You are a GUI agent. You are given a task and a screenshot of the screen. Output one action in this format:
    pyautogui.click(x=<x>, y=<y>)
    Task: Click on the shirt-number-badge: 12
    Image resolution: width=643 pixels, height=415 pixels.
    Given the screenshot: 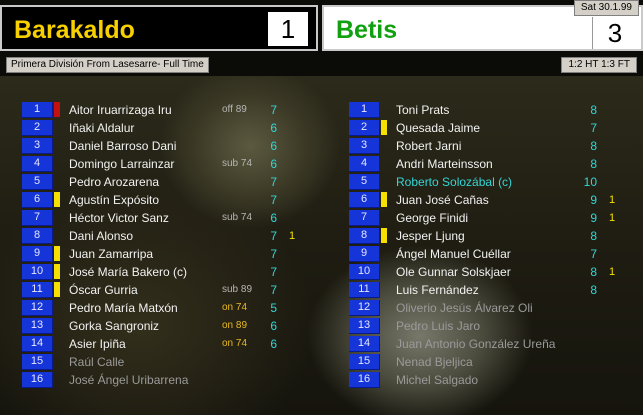 What is the action you would take?
    pyautogui.click(x=37, y=308)
    